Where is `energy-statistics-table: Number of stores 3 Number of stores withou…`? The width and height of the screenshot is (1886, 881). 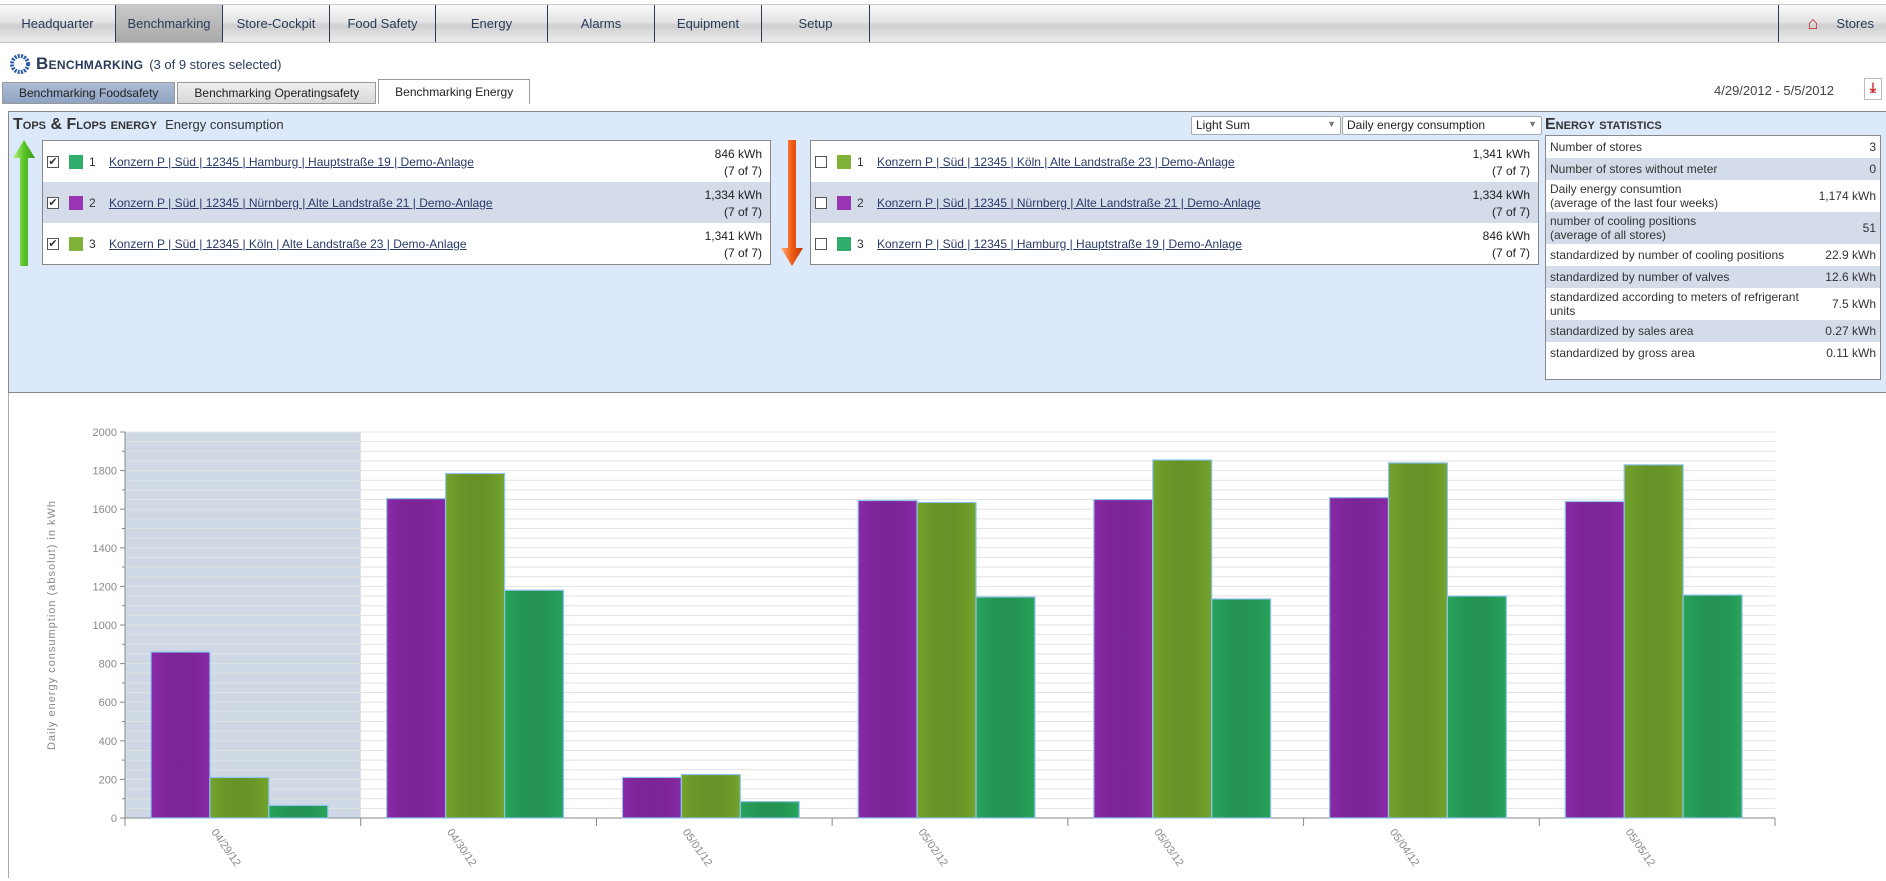 energy-statistics-table: Number of stores 3 Number of stores withou… is located at coordinates (1713, 257).